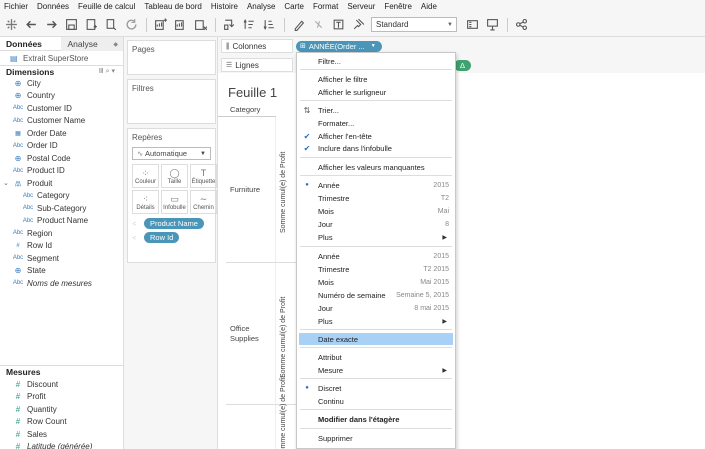  Describe the element at coordinates (61, 208) in the screenshot. I see `dimension-field: Abc Sub-Category` at that location.